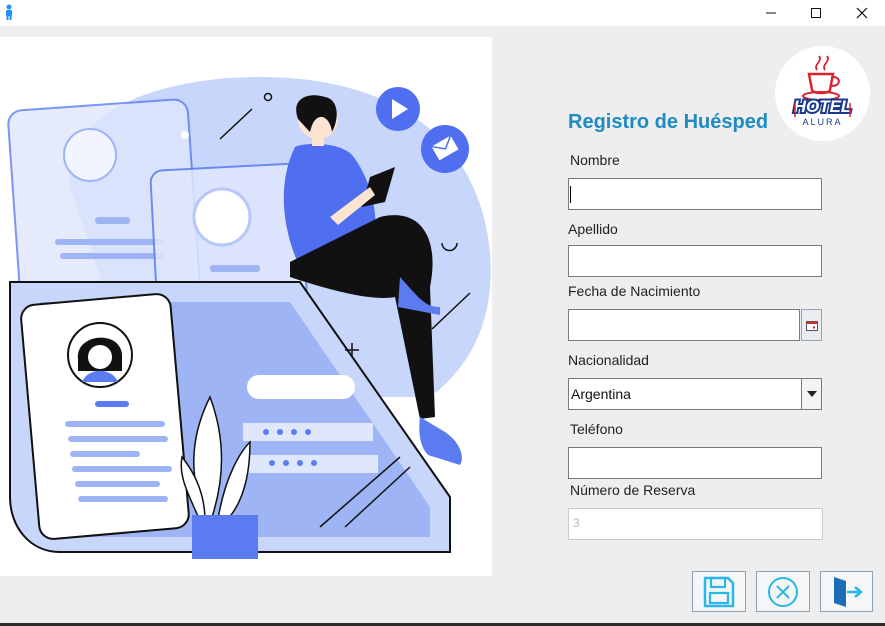  Describe the element at coordinates (695, 261) in the screenshot. I see `apellido-input` at that location.